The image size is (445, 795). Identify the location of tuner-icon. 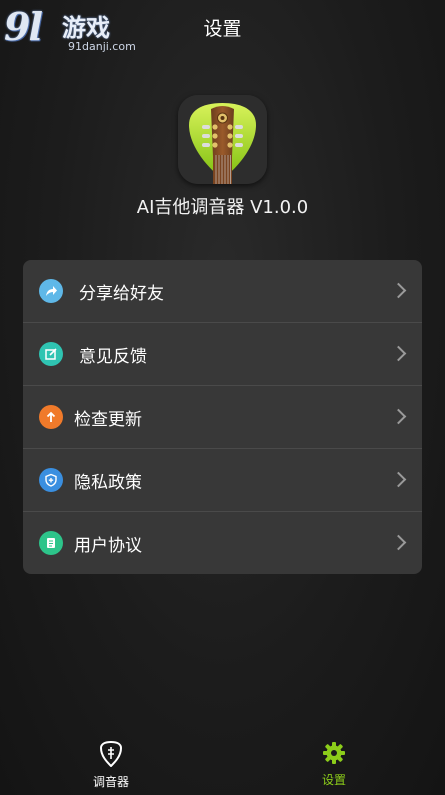
(111, 754).